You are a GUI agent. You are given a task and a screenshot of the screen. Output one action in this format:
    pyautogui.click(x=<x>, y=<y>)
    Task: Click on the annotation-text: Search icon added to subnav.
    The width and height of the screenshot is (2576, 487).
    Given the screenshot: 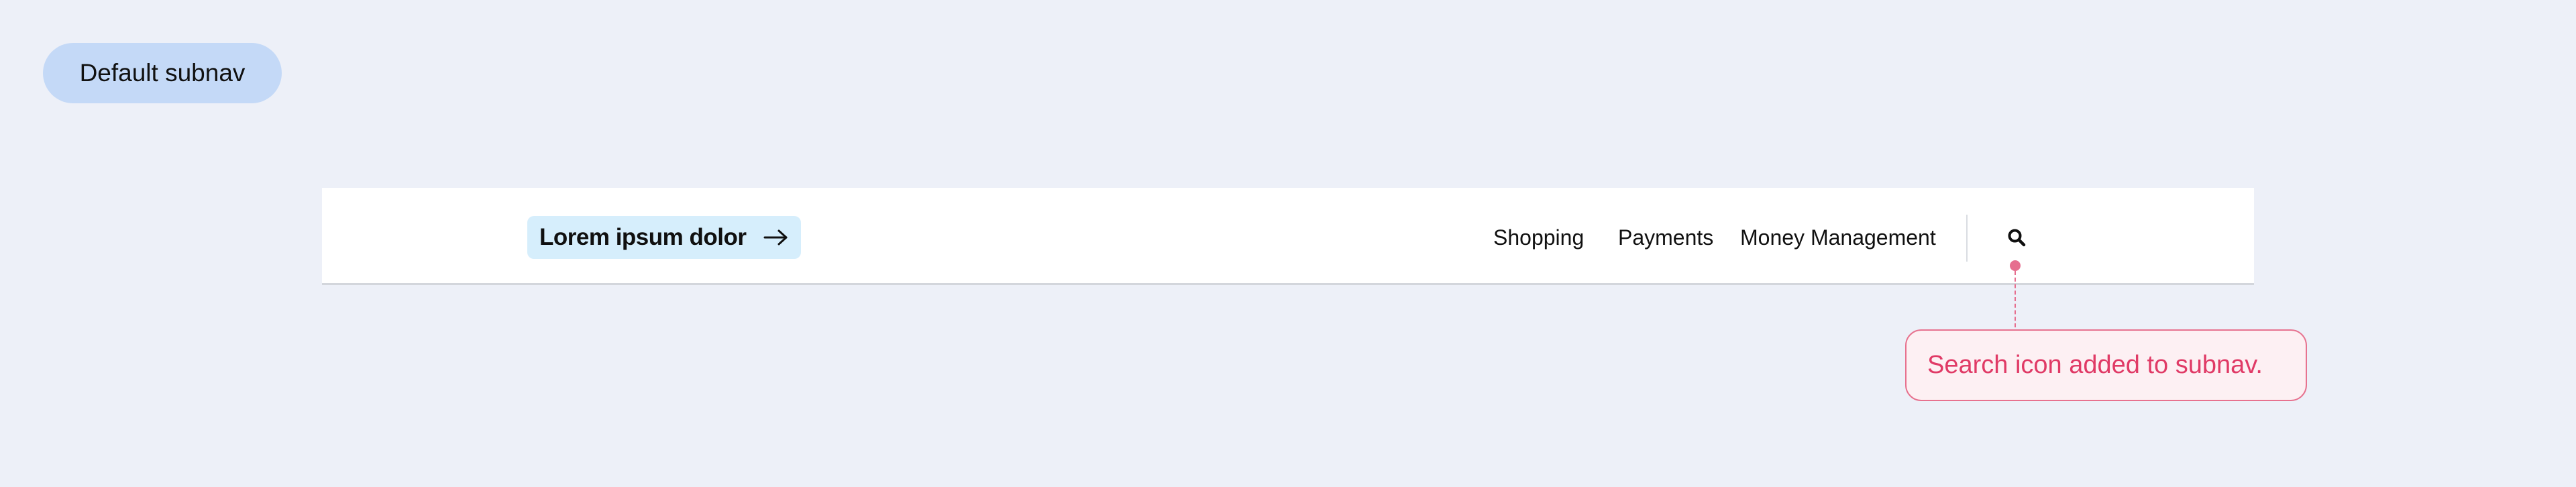 What is the action you would take?
    pyautogui.click(x=2095, y=365)
    